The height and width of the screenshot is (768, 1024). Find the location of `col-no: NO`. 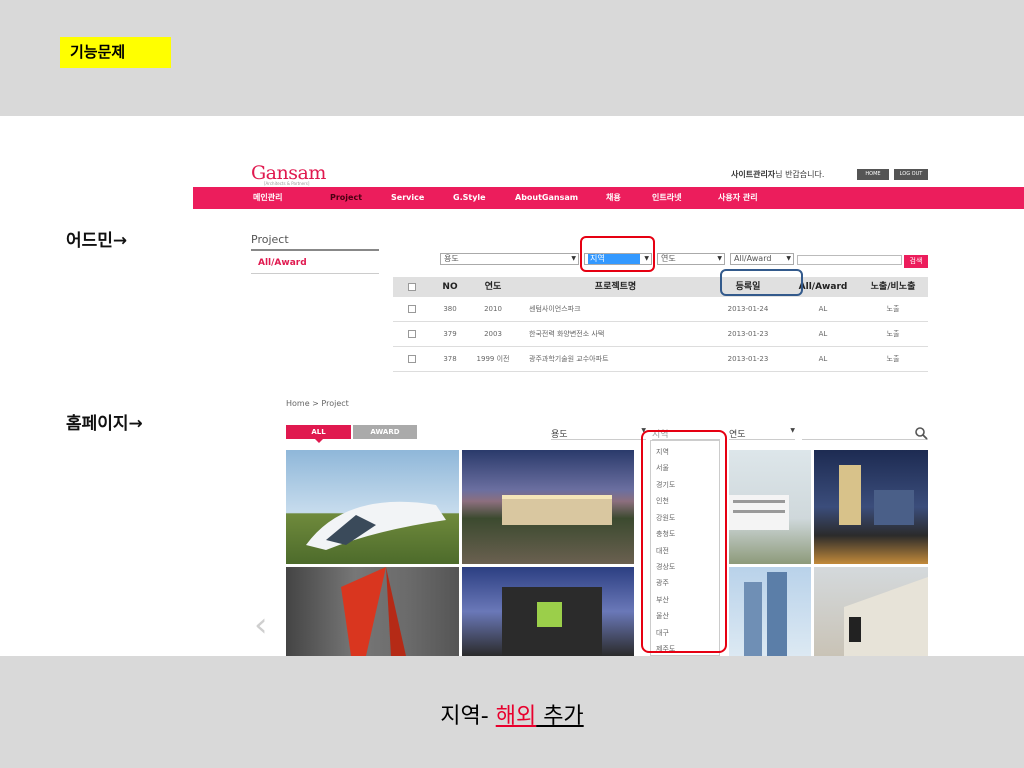

col-no: NO is located at coordinates (450, 287).